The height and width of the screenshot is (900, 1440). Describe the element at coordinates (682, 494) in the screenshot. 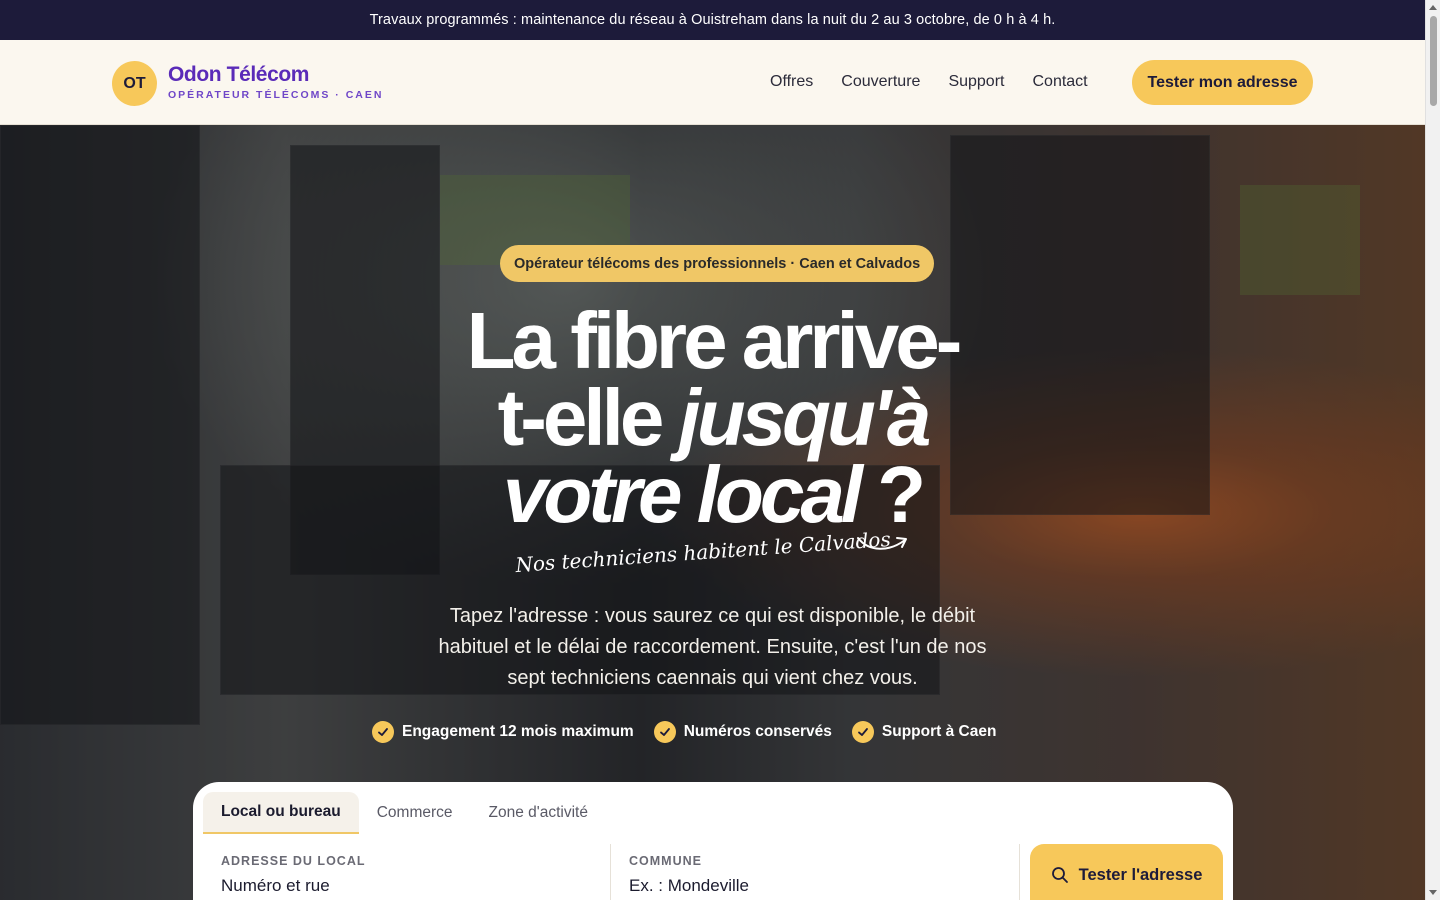

I see `hero-title-line3-italic: votre local` at that location.